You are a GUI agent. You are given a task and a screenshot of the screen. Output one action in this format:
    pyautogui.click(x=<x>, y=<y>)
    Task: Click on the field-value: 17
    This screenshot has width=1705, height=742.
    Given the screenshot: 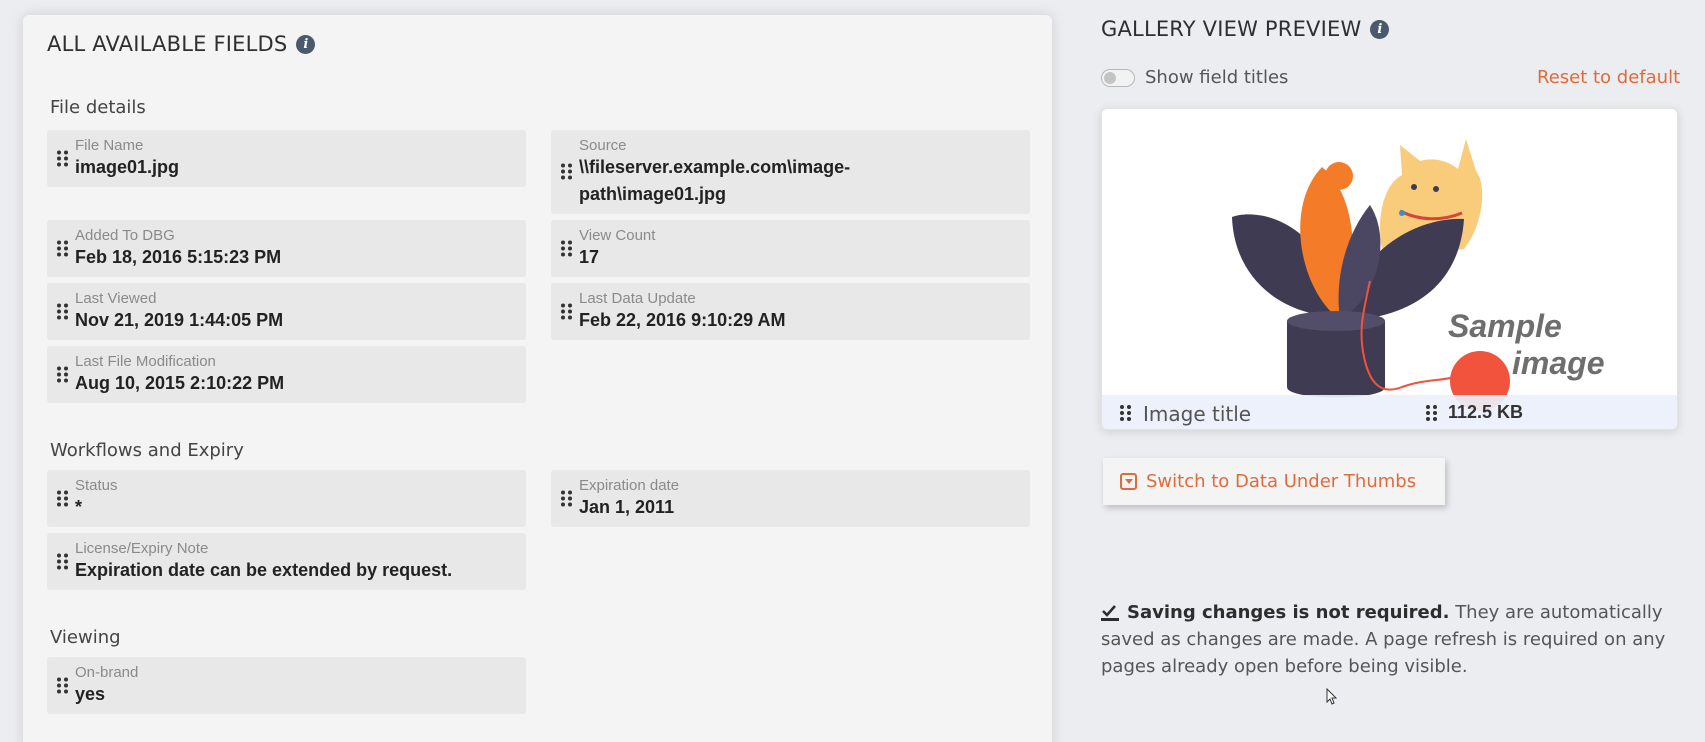 What is the action you would take?
    pyautogui.click(x=589, y=257)
    